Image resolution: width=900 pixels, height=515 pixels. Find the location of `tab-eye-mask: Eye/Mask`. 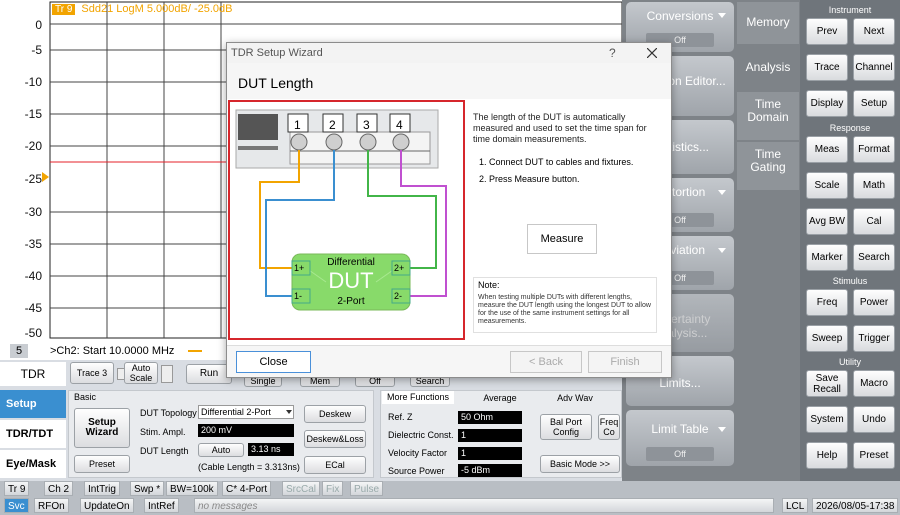

tab-eye-mask: Eye/Mask is located at coordinates (33, 464).